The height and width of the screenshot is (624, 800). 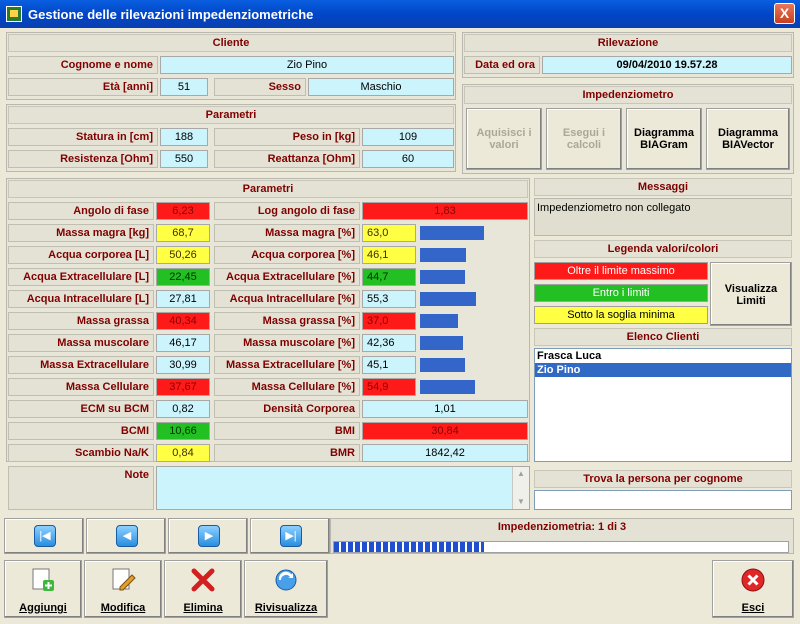 I want to click on param-value: 30,84, so click(x=445, y=431).